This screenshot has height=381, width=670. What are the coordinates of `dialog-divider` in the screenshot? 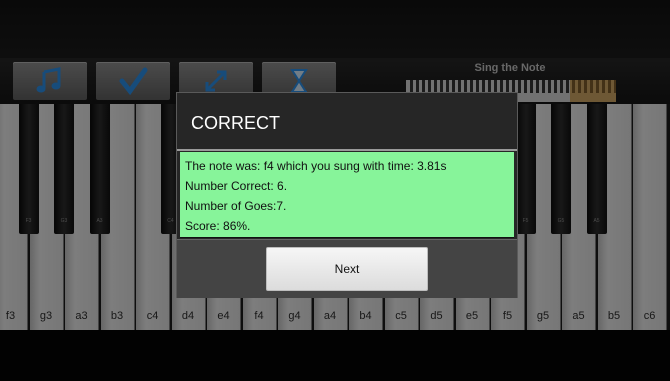 It's located at (347, 150).